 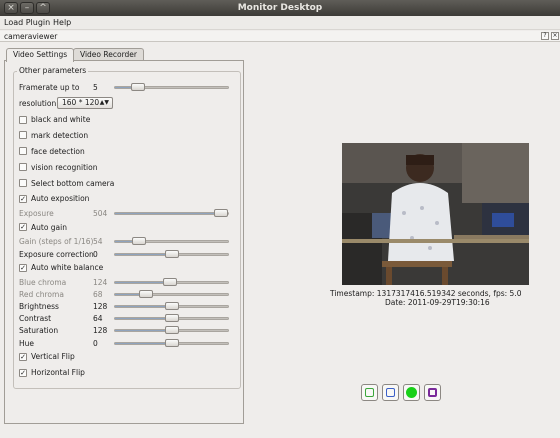 I want to click on bottom-camera-checkbox, so click(x=23, y=183).